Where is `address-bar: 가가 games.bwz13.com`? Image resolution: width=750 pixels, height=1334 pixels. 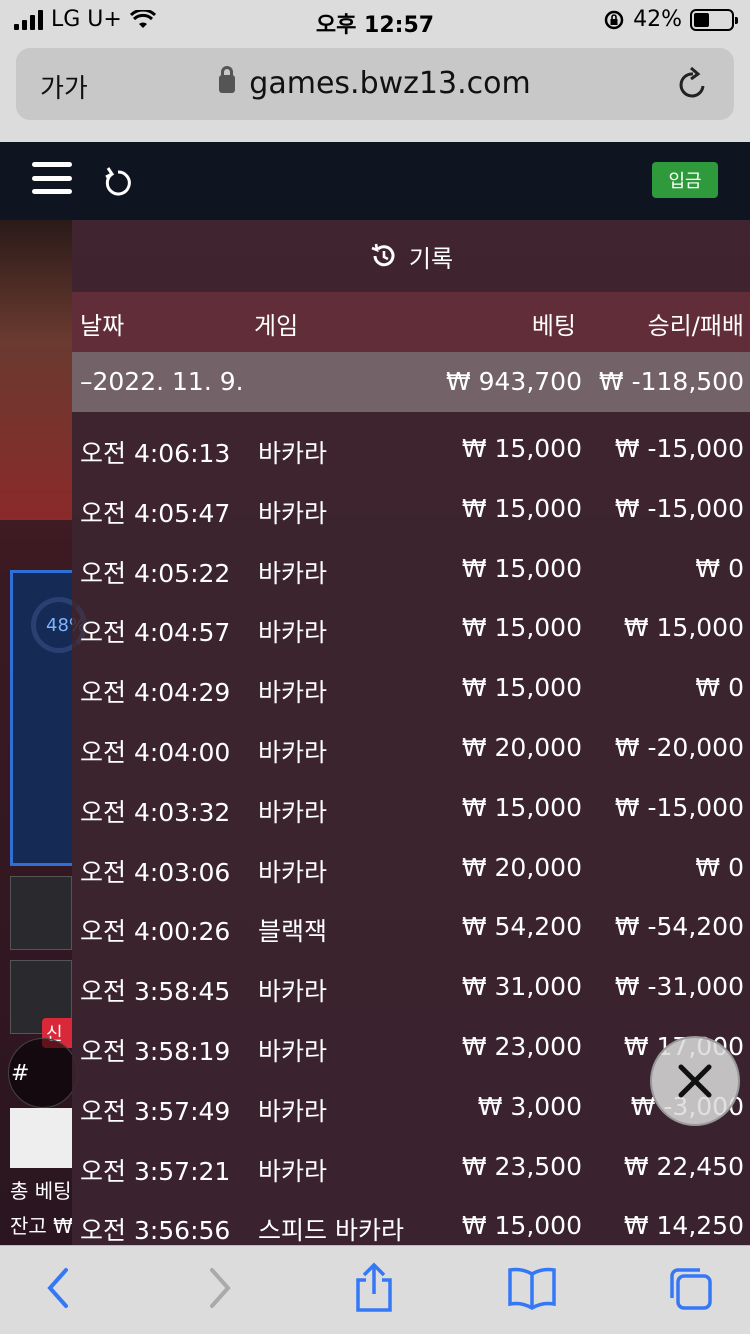 address-bar: 가가 games.bwz13.com is located at coordinates (375, 84).